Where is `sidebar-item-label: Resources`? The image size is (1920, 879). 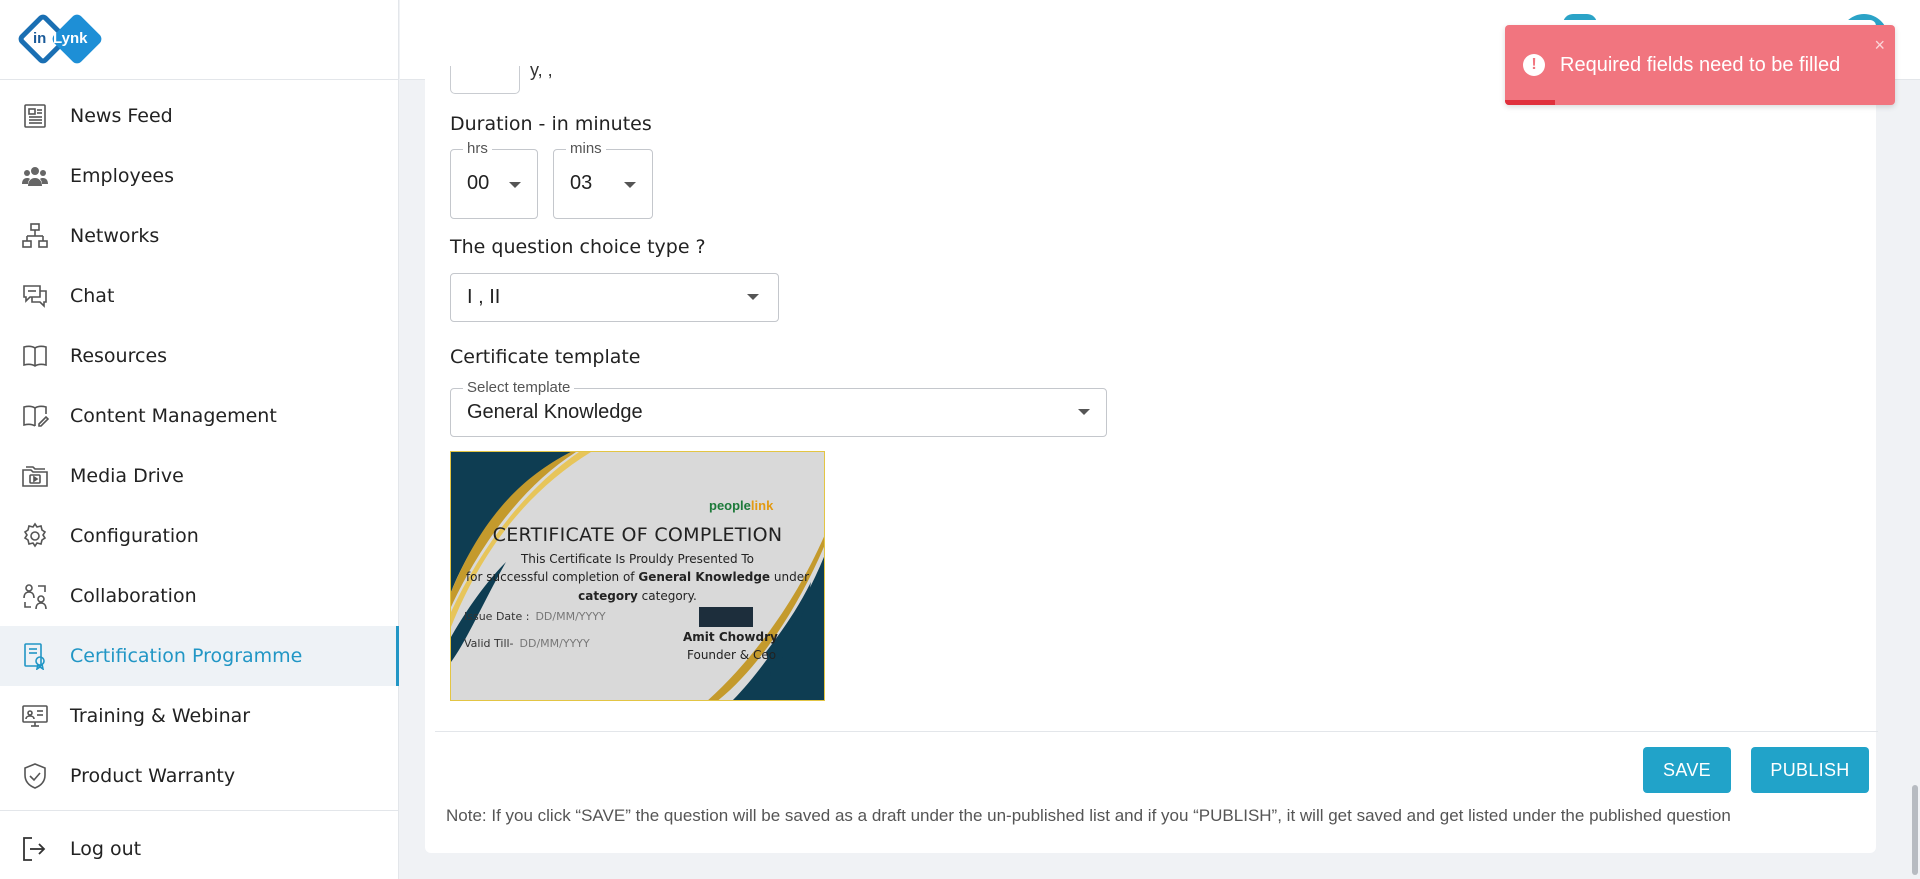 sidebar-item-label: Resources is located at coordinates (119, 356).